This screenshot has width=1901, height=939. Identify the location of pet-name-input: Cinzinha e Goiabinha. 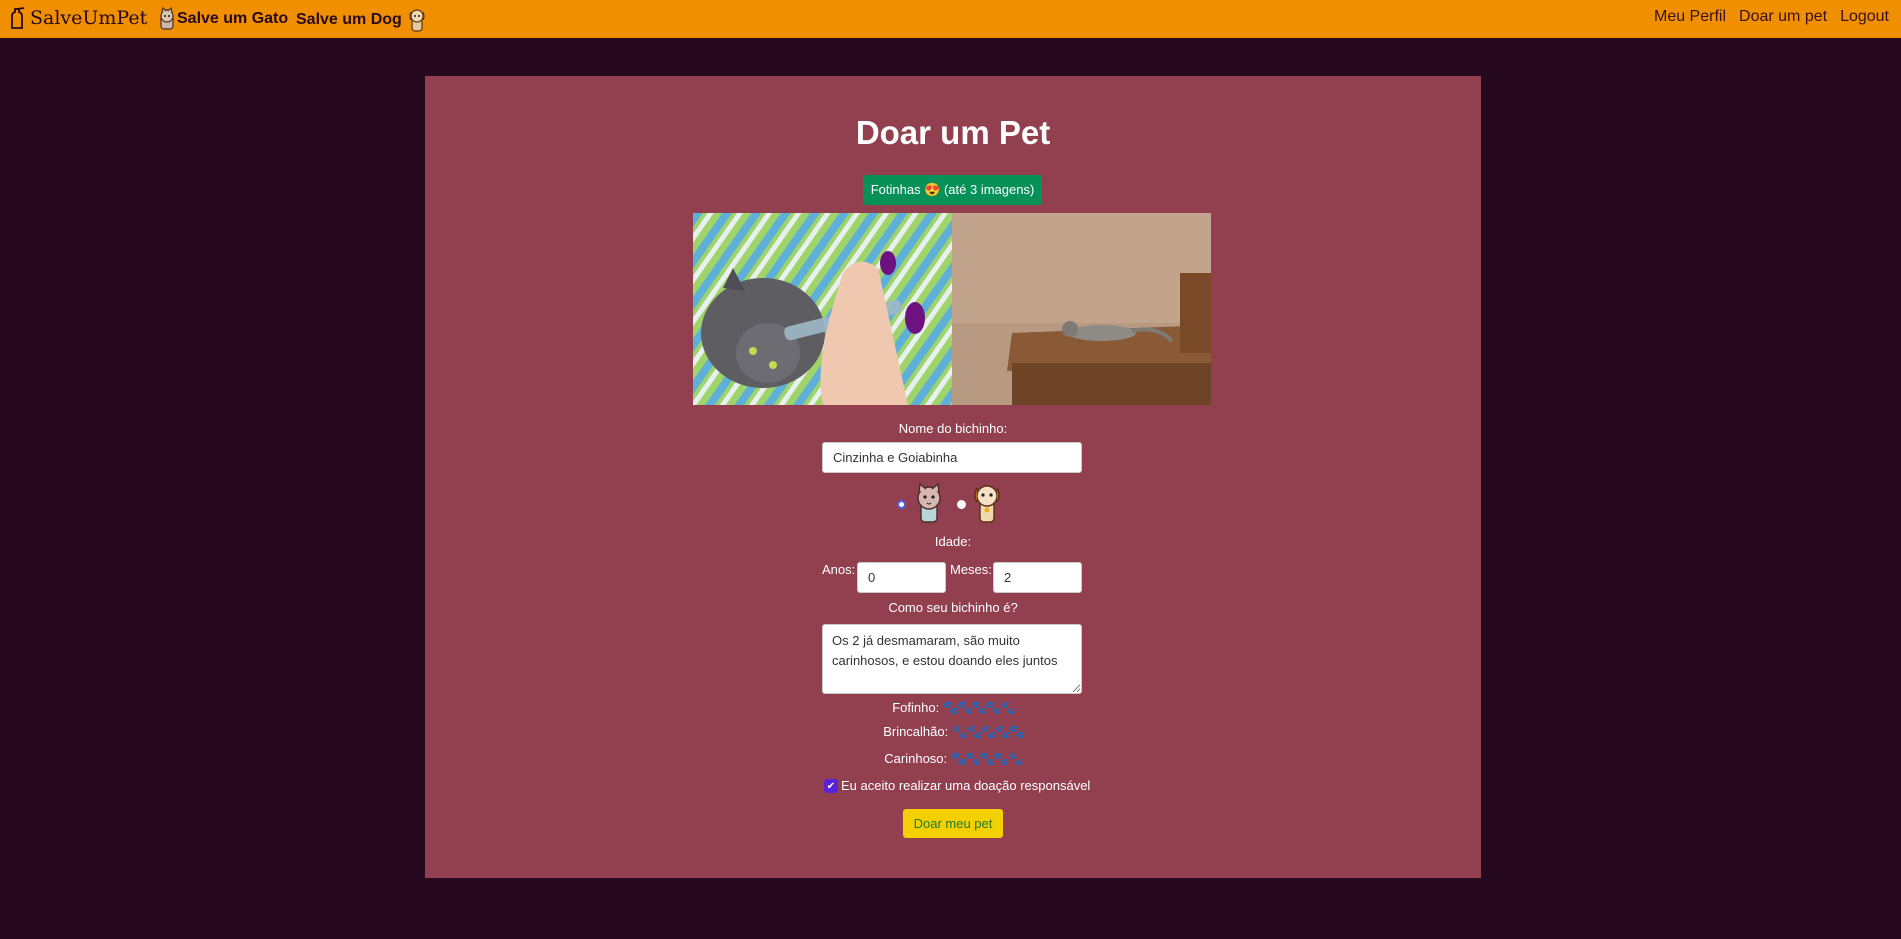
(952, 457).